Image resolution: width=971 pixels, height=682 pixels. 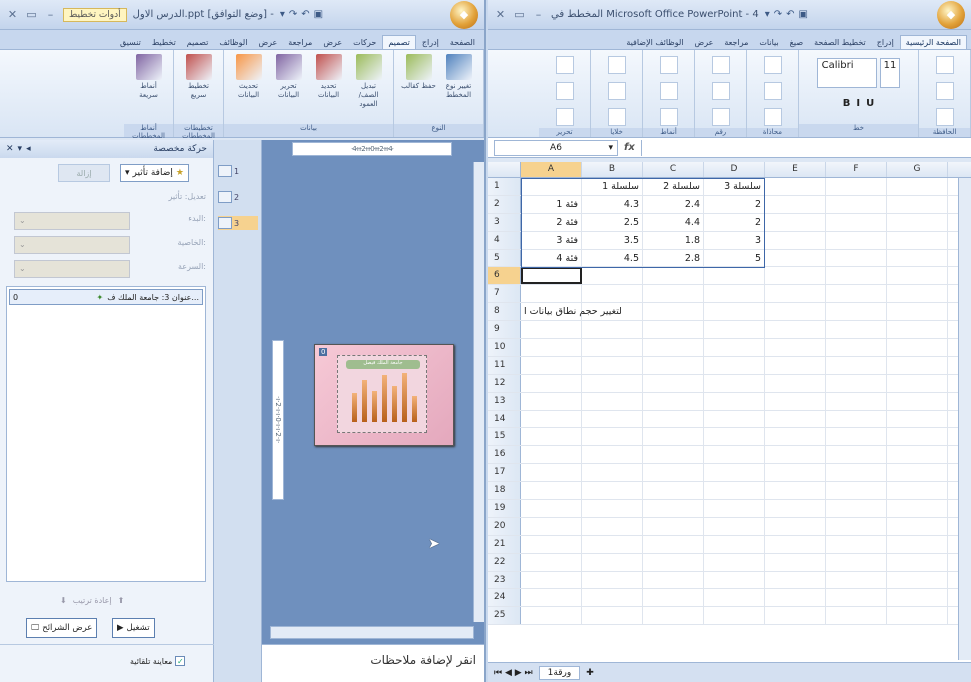 What do you see at coordinates (154, 173) in the screenshot?
I see `add-effect-button: ▾ إضافة تأثير ★` at bounding box center [154, 173].